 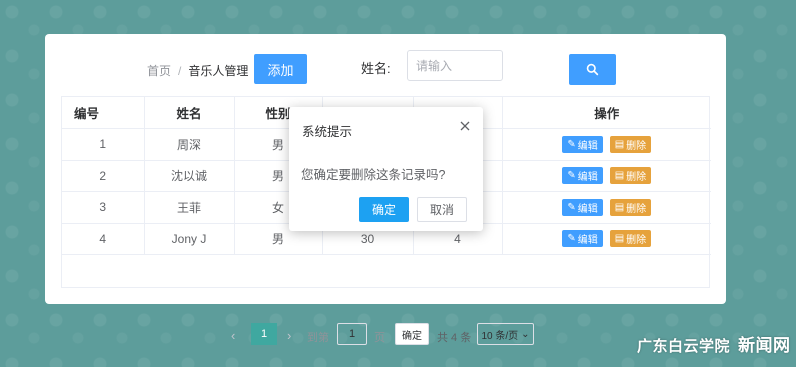 I want to click on cell-id: 2, so click(x=103, y=176).